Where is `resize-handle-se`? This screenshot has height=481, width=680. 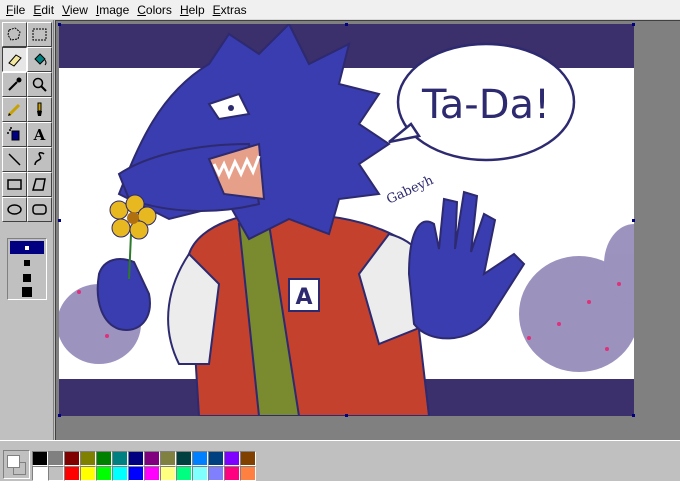 resize-handle-se is located at coordinates (633, 415).